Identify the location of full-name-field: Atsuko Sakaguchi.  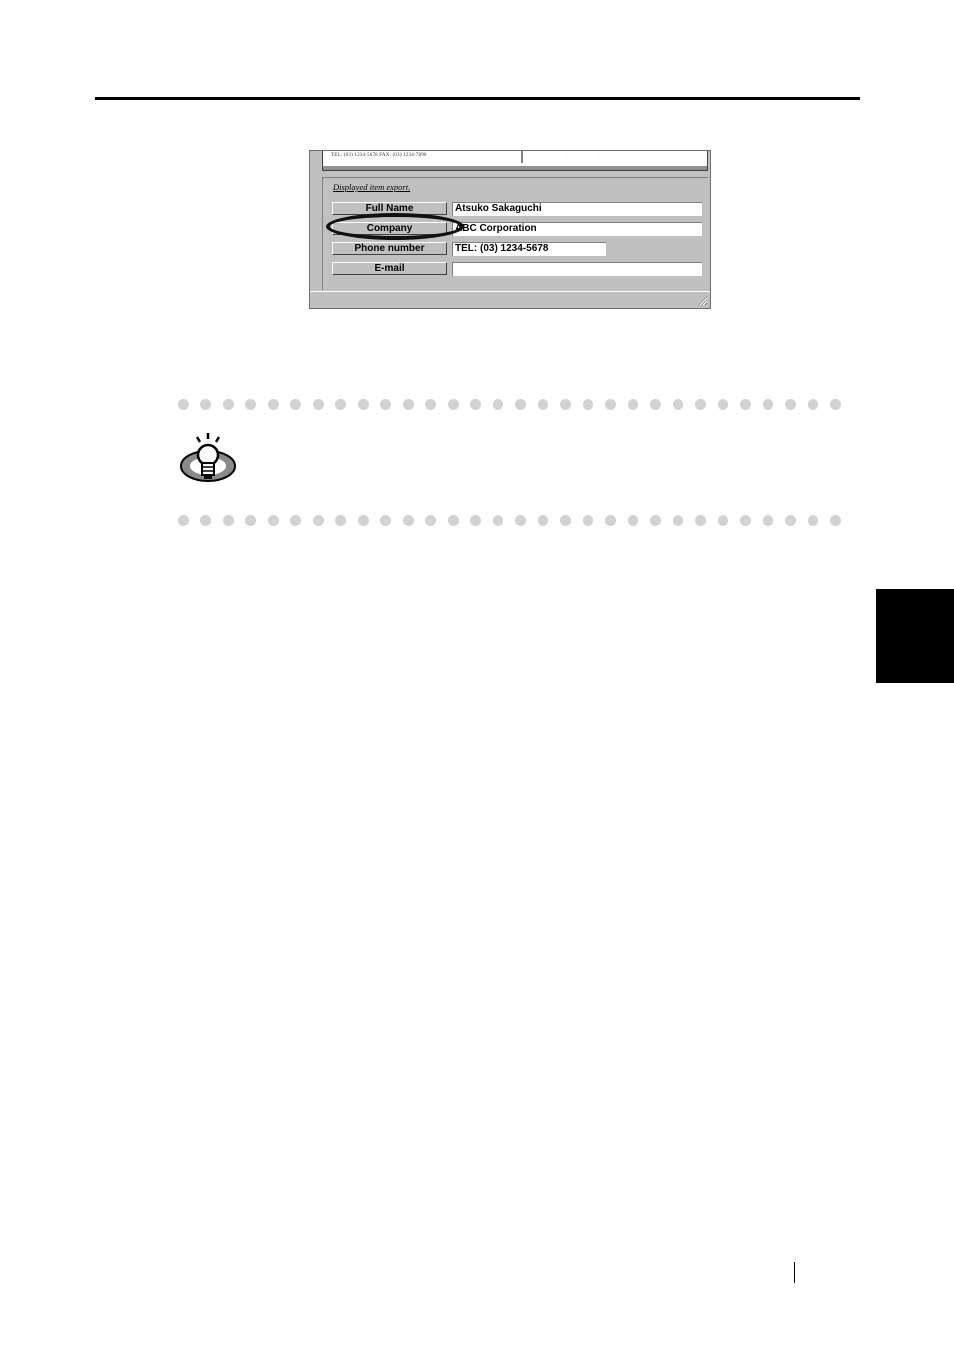
(577, 209).